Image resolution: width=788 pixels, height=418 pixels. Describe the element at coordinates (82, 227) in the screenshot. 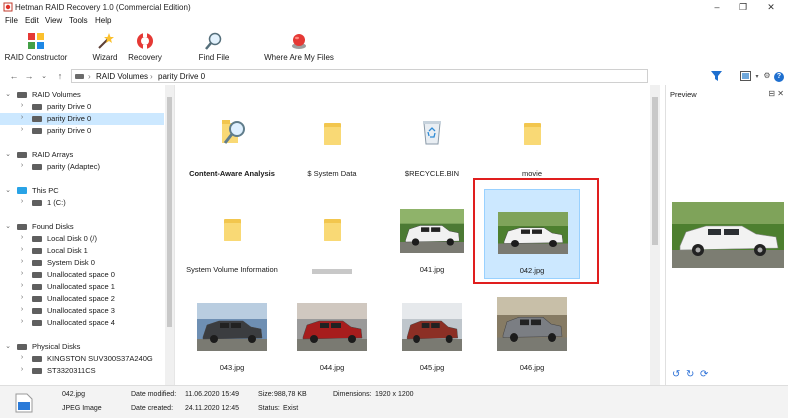

I see `tree-group: ⌄ Found Disks` at that location.